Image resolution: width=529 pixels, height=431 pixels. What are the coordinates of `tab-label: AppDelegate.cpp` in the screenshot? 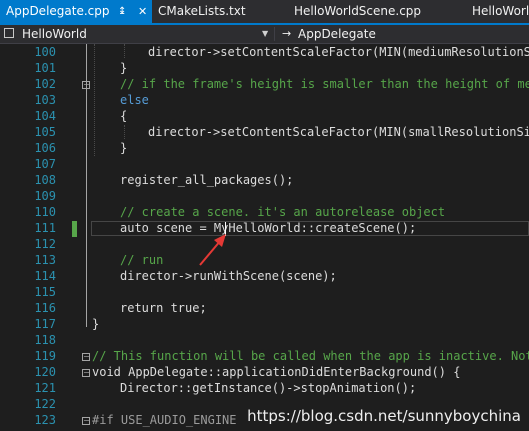 It's located at (58, 11).